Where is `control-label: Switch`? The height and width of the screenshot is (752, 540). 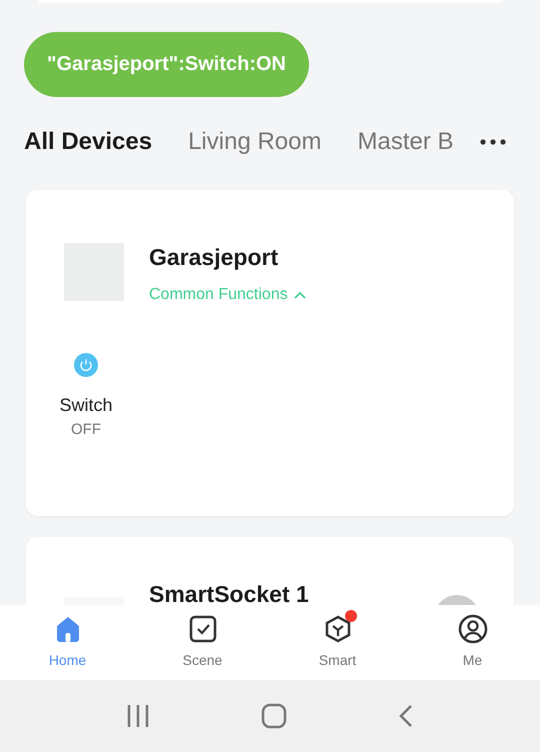 control-label: Switch is located at coordinates (86, 405).